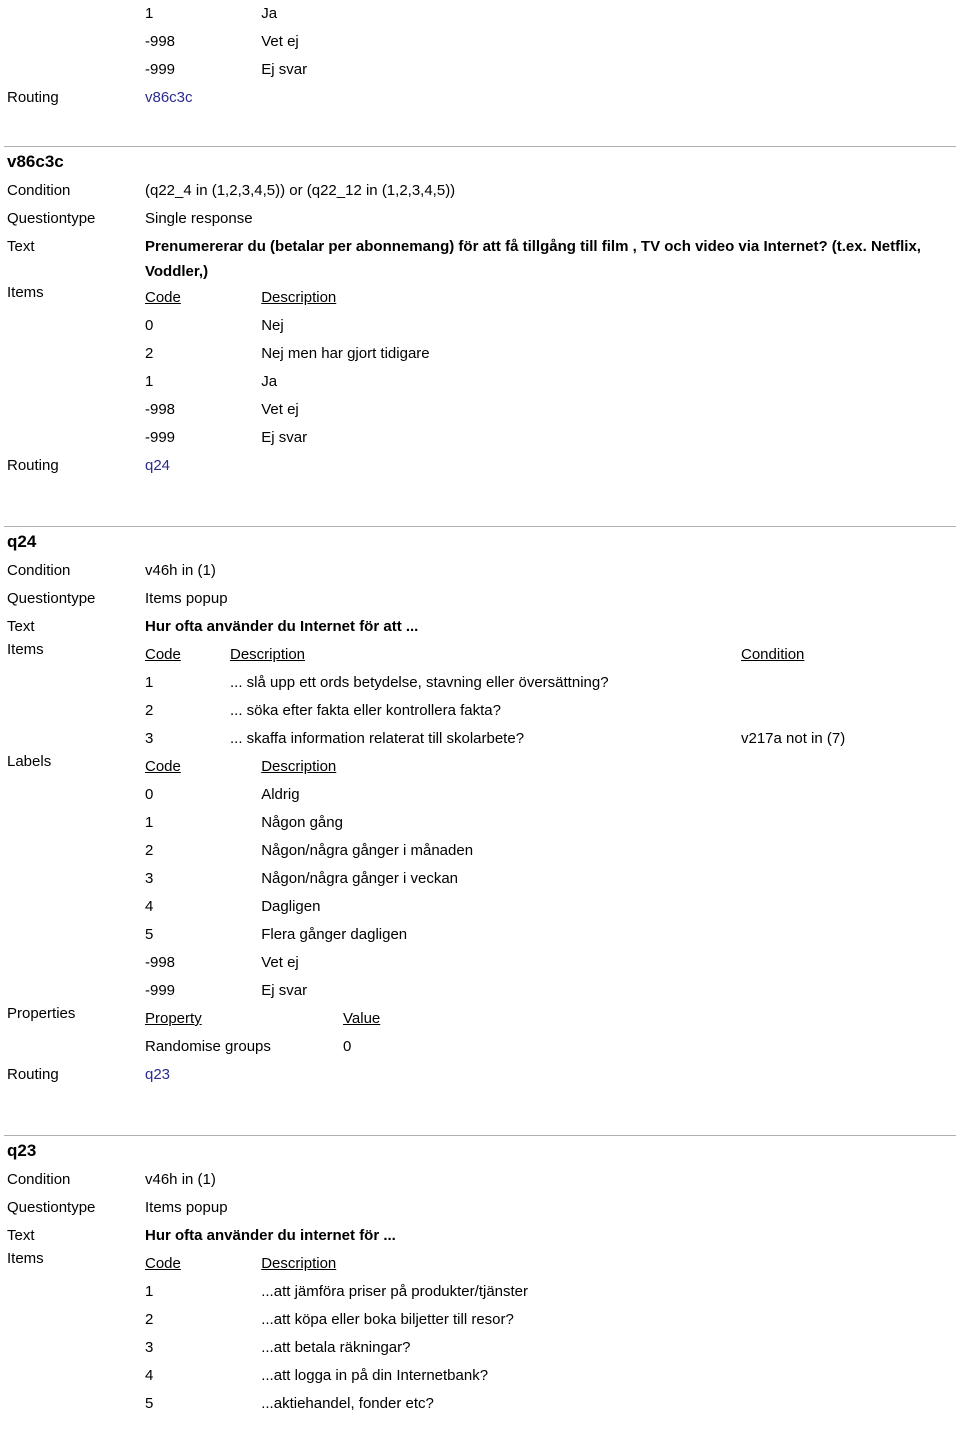  I want to click on label-code: -998, so click(160, 962).